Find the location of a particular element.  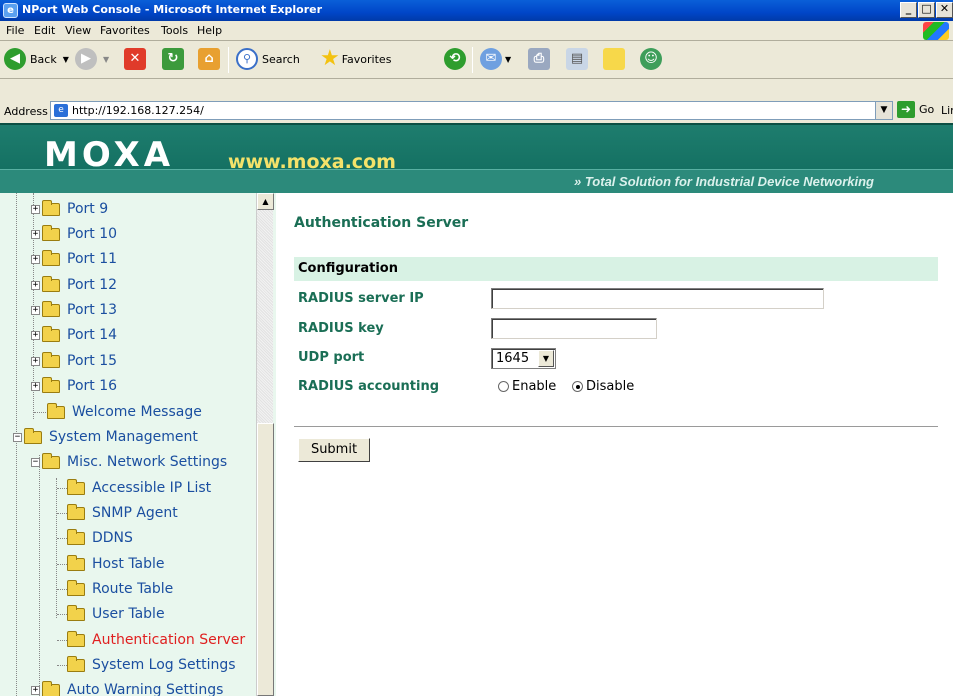

accounting-disable-radio: Disable is located at coordinates (603, 386).